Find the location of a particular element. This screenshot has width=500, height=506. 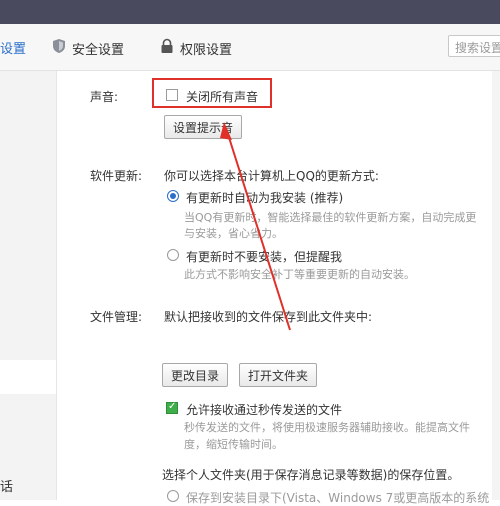

annotation-arrow is located at coordinates (255, 226).